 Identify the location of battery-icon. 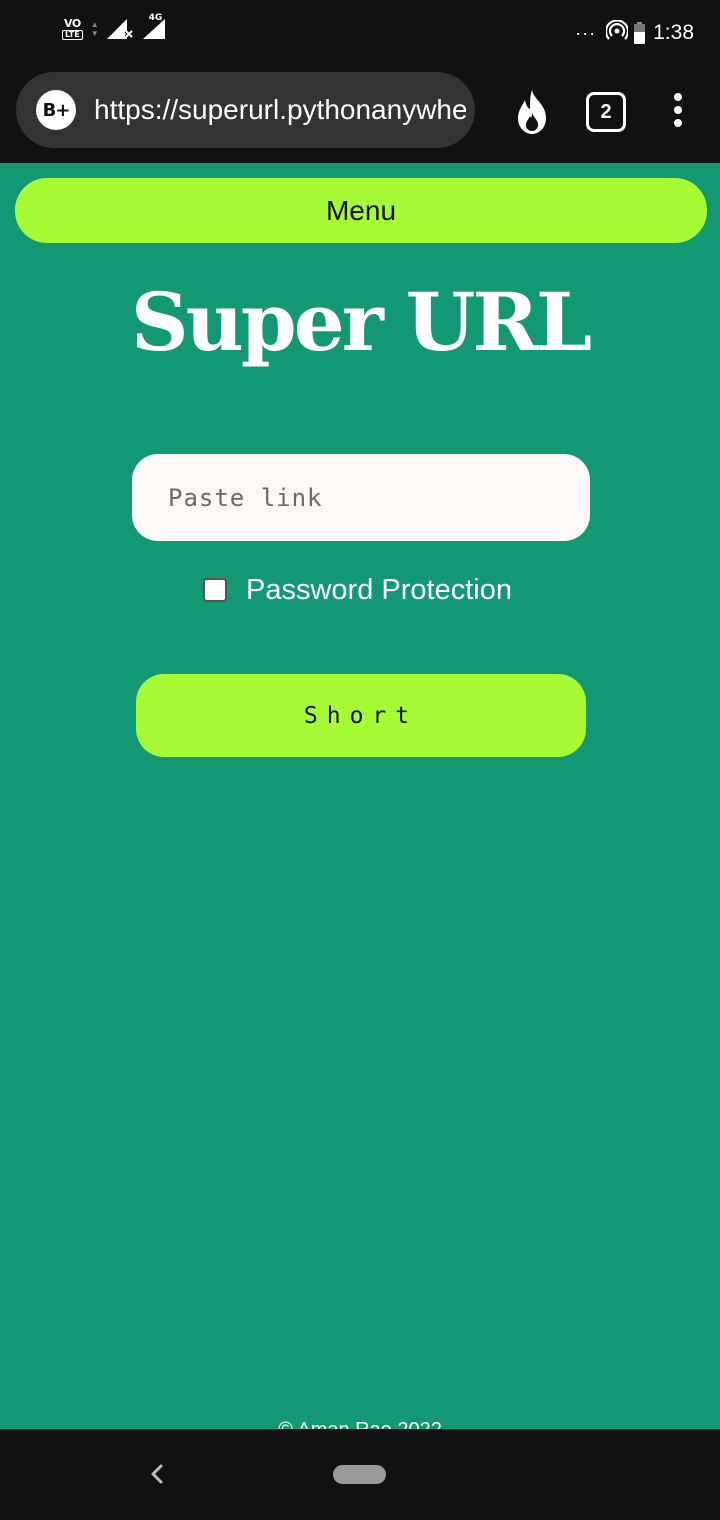
(640, 33).